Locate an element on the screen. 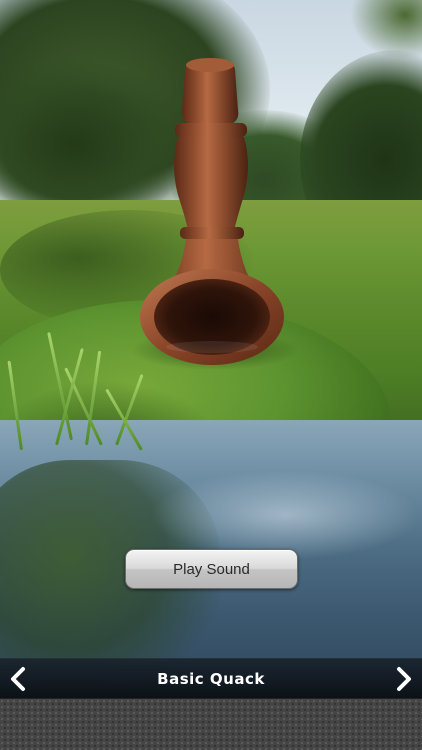 The height and width of the screenshot is (750, 422). sound-navigation-bar: Basic Quack is located at coordinates (211, 678).